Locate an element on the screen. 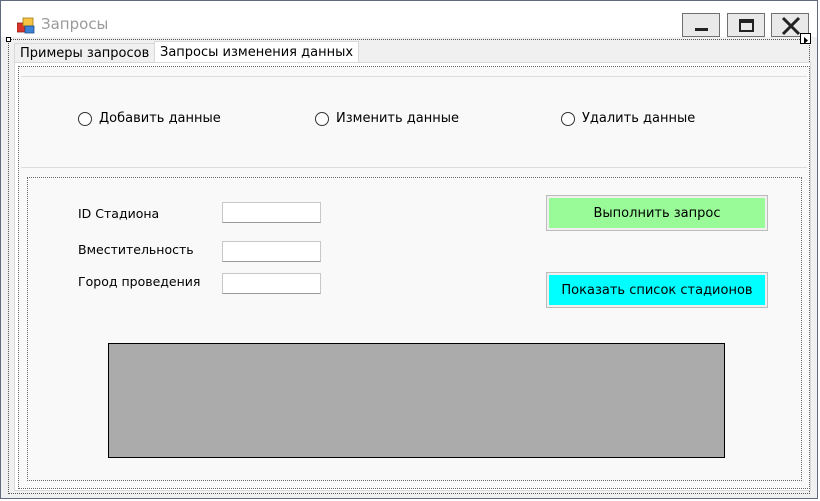 The image size is (820, 501). app-icon is located at coordinates (25, 26).